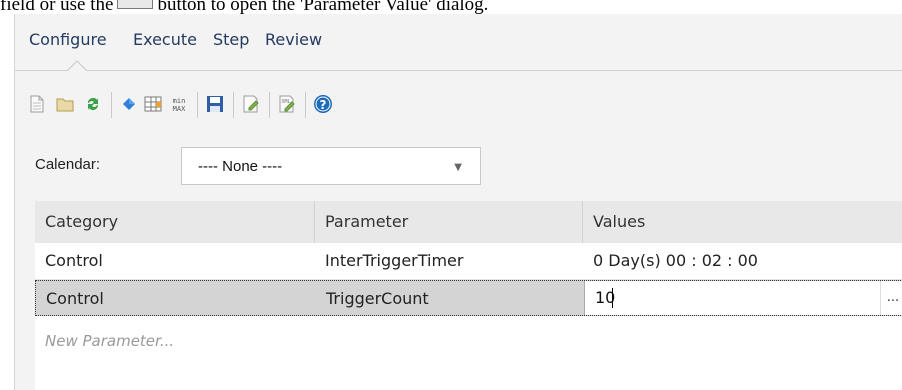 Image resolution: width=902 pixels, height=390 pixels. I want to click on tab-underline, so click(458, 70).